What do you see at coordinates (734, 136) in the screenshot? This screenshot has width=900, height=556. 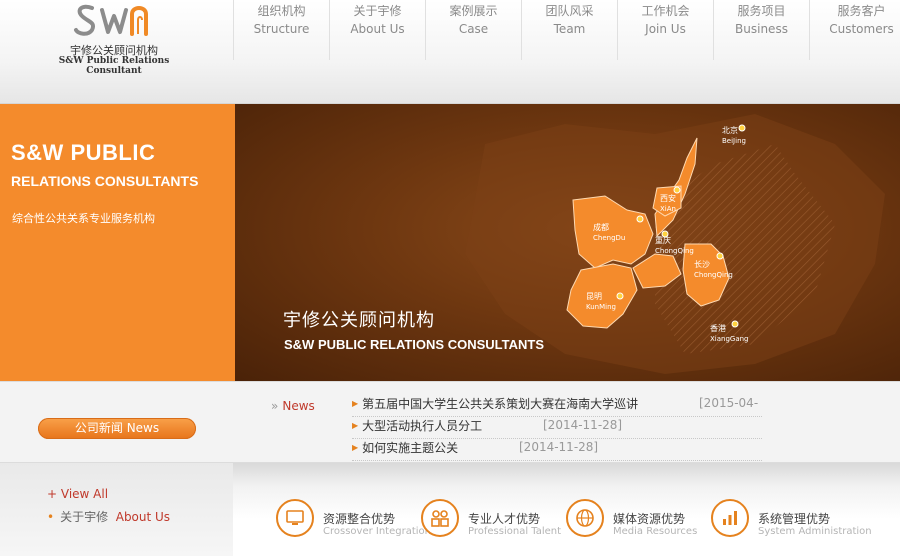 I see `city-label-beijing: 北京 BeiJing` at bounding box center [734, 136].